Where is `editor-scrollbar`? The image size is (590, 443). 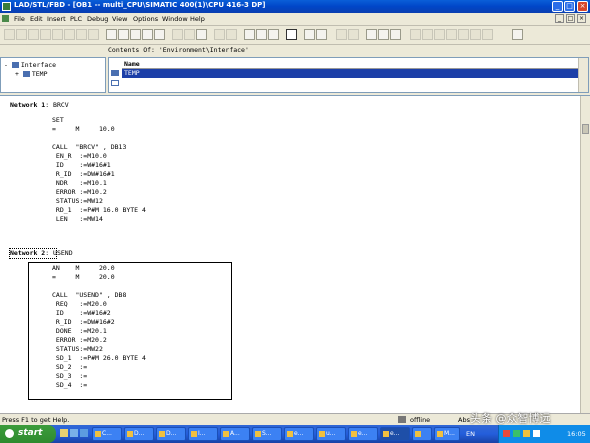 editor-scrollbar is located at coordinates (585, 255).